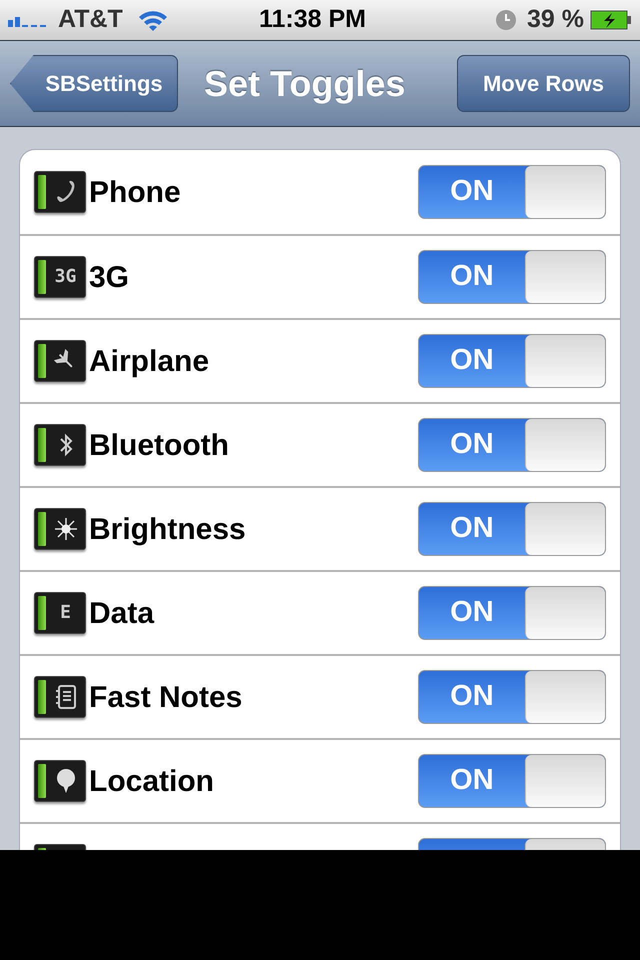  Describe the element at coordinates (90, 20) in the screenshot. I see `carrier-name: AT&T` at that location.